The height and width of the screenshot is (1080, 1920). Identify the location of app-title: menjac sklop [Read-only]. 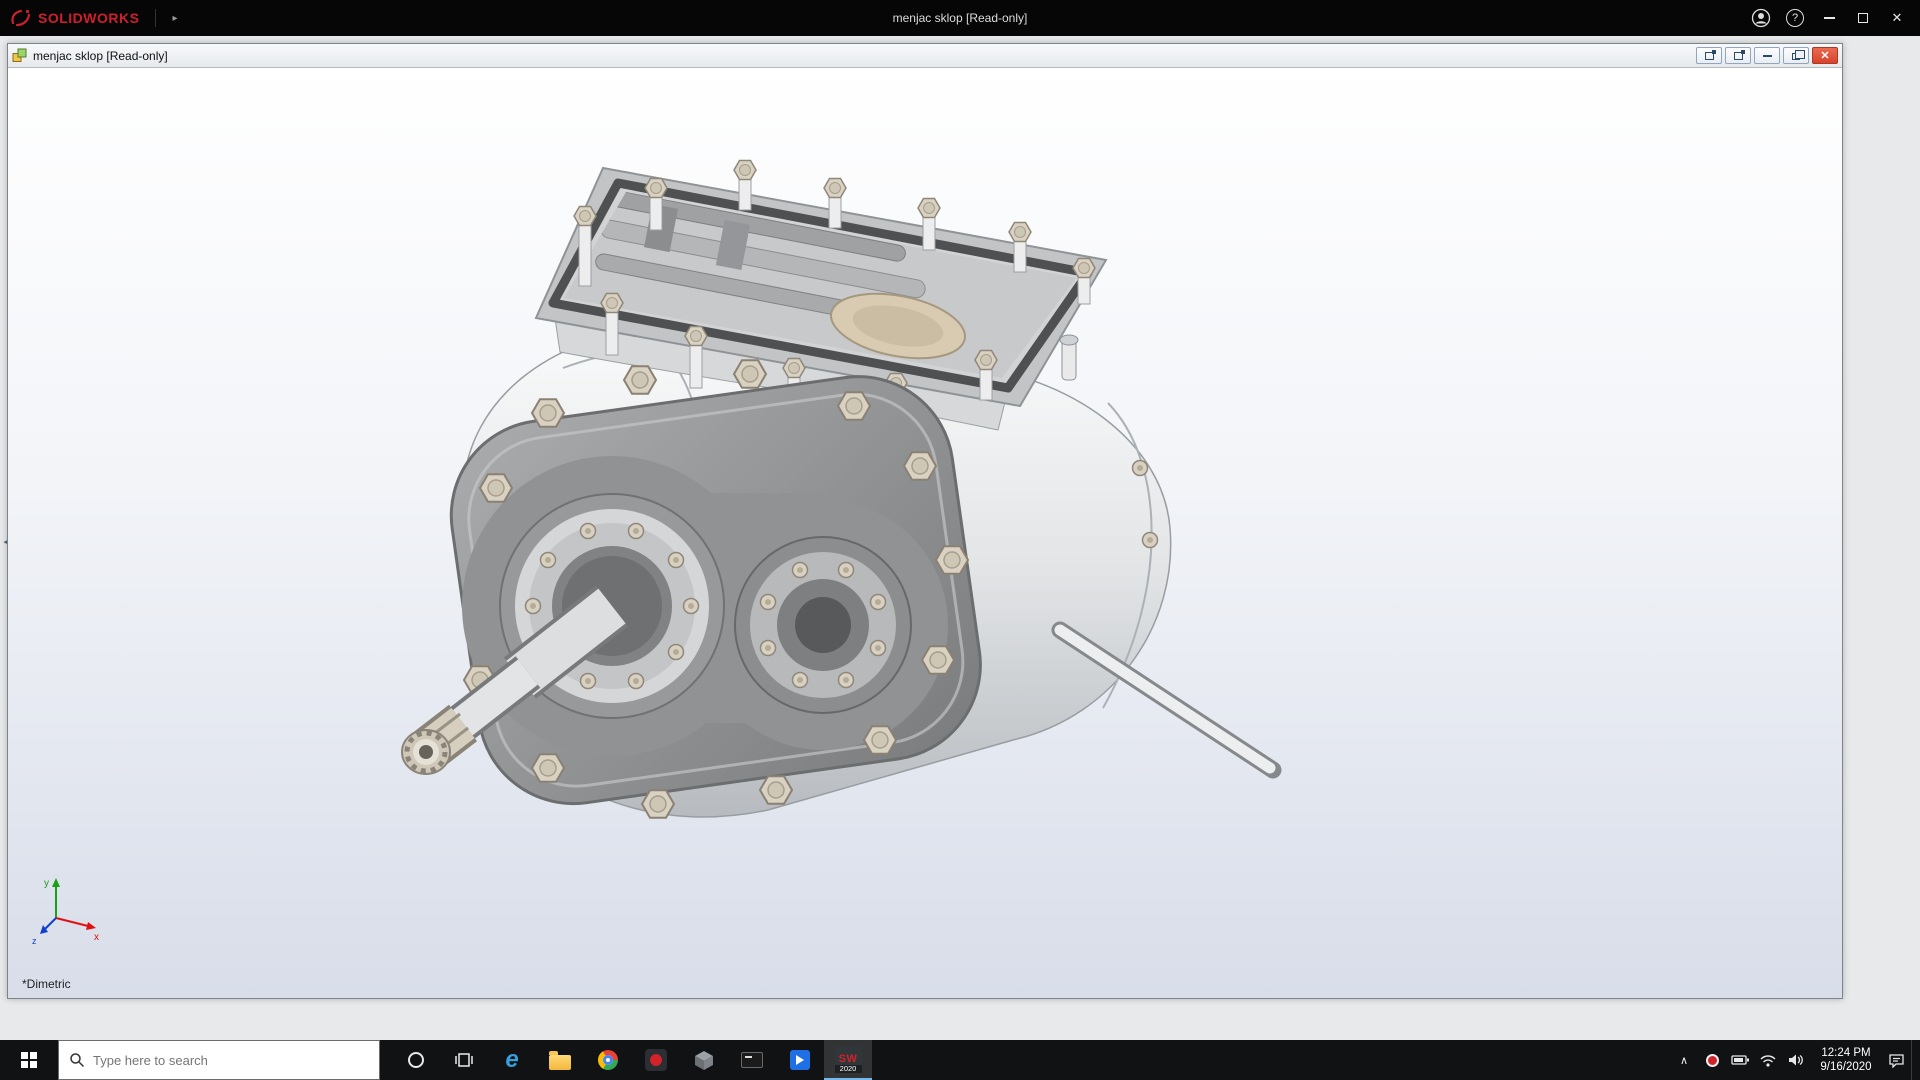
(960, 18).